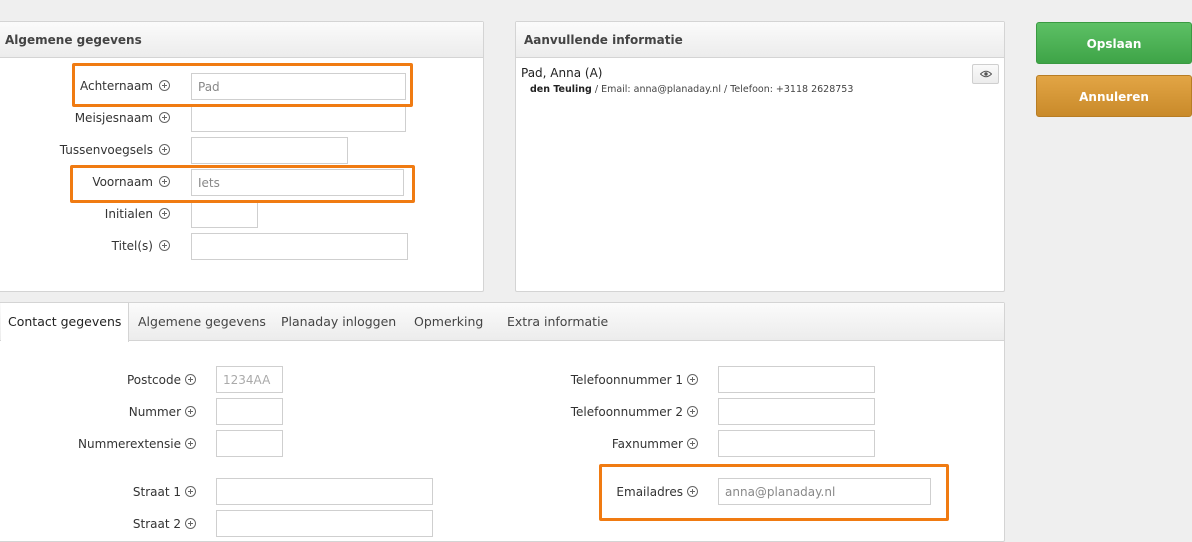 Image resolution: width=1192 pixels, height=542 pixels. Describe the element at coordinates (190, 411) in the screenshot. I see `house-number-plus-icon` at that location.